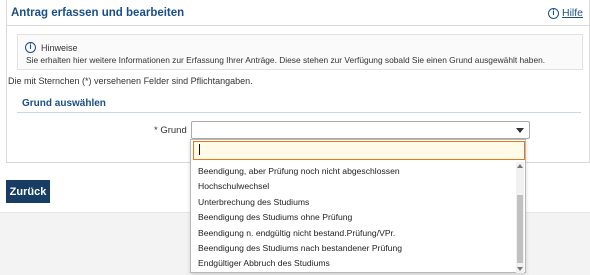 The width and height of the screenshot is (590, 275). I want to click on dropdown-search-wrap, so click(359, 150).